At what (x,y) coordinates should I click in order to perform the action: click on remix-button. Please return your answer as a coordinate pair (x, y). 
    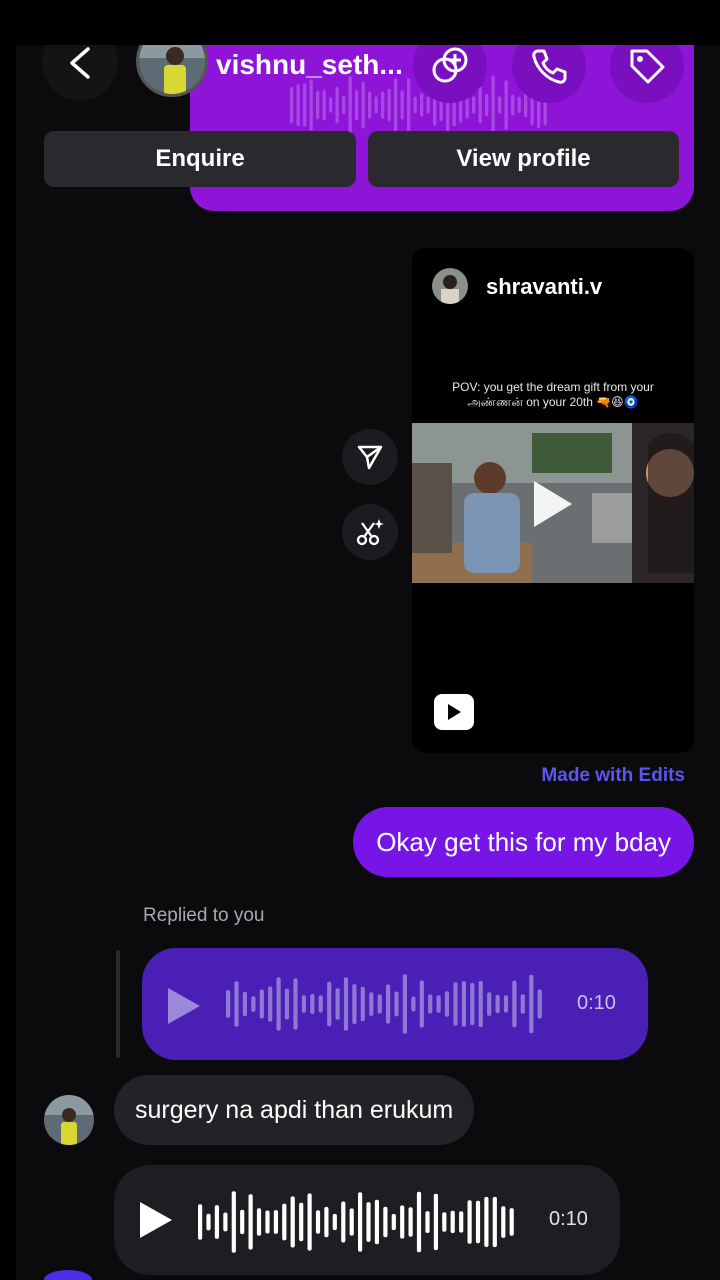
    Looking at the image, I should click on (370, 532).